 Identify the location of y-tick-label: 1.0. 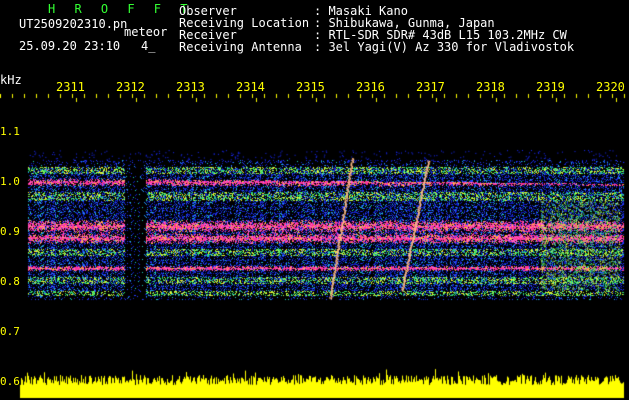
(10, 181).